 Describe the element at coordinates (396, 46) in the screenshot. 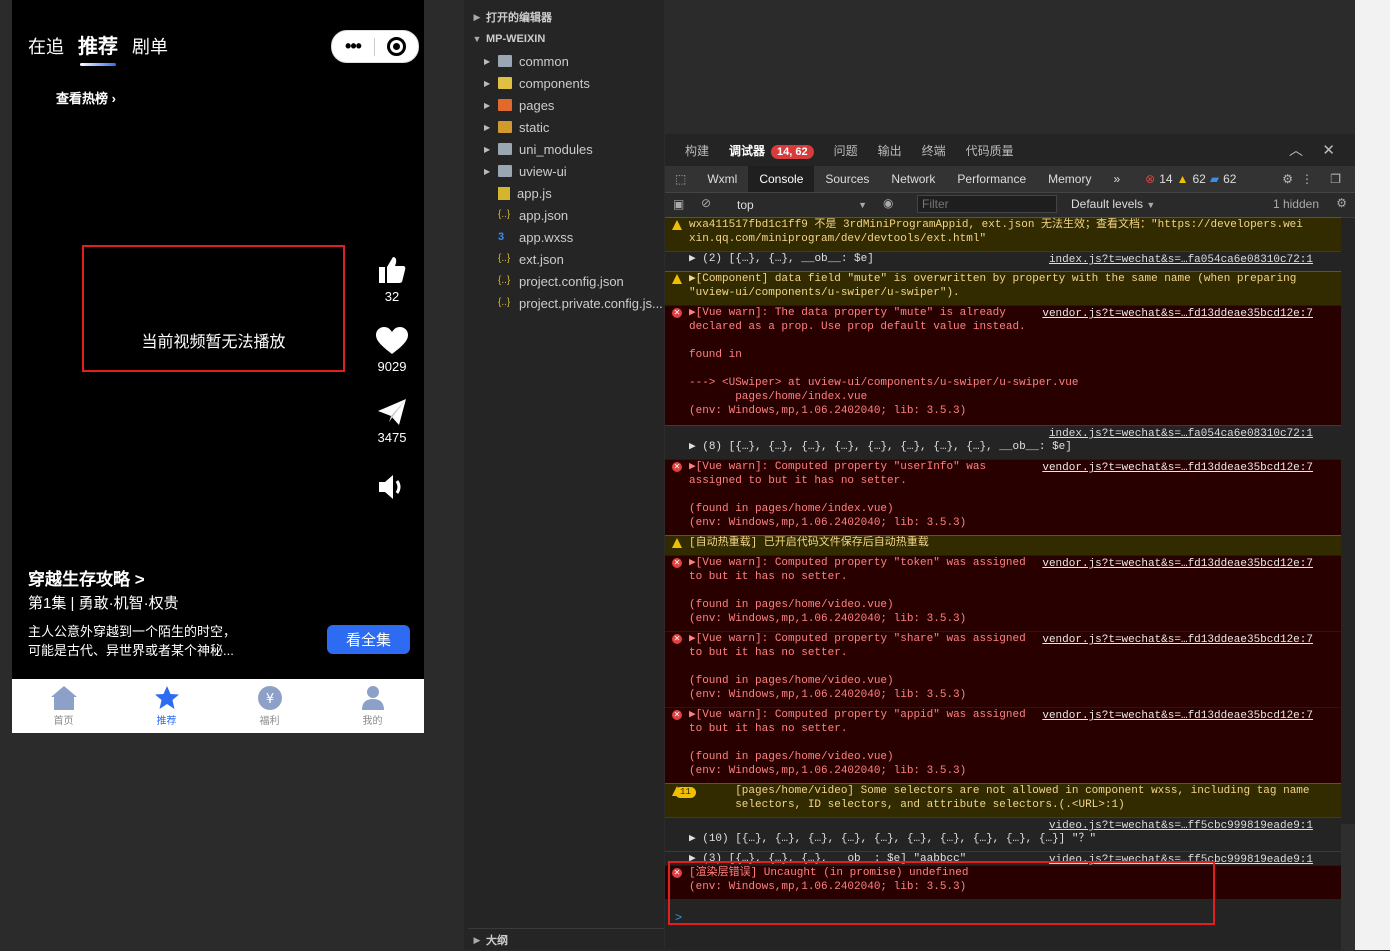

I see `close-icon` at that location.